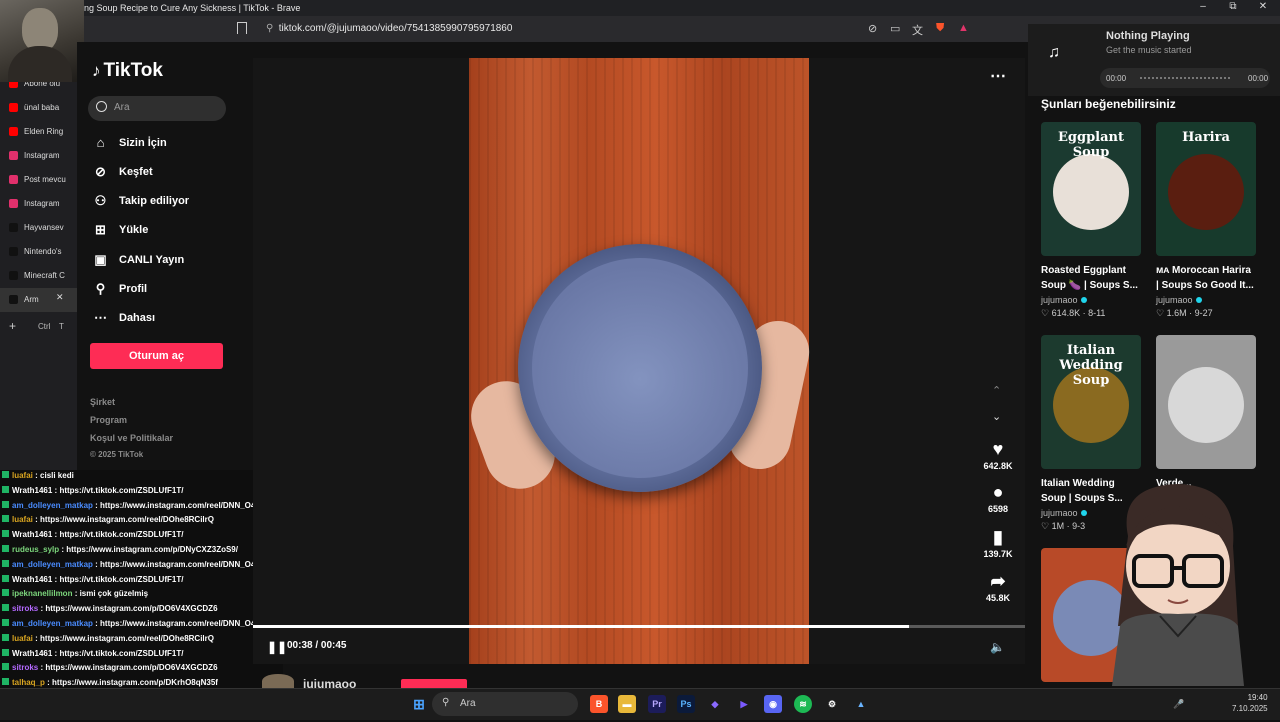  Describe the element at coordinates (627, 704) in the screenshot. I see `file-explorer-icon: ▬` at that location.